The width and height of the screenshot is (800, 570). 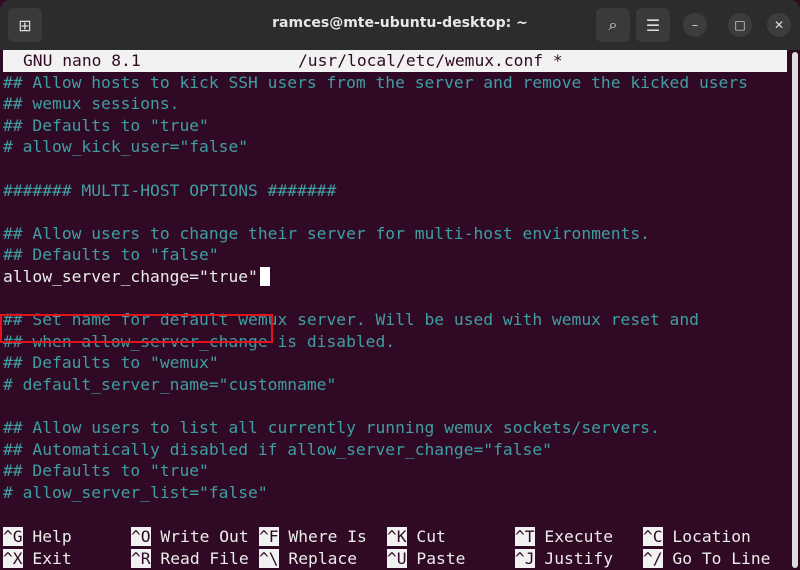 I want to click on shortcut-key: ^J, so click(x=525, y=558).